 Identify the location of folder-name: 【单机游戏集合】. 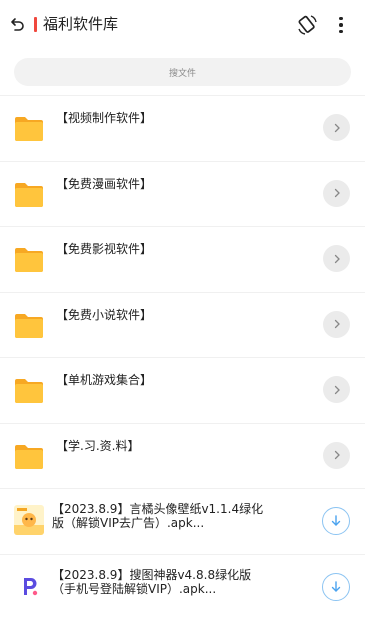
(104, 380).